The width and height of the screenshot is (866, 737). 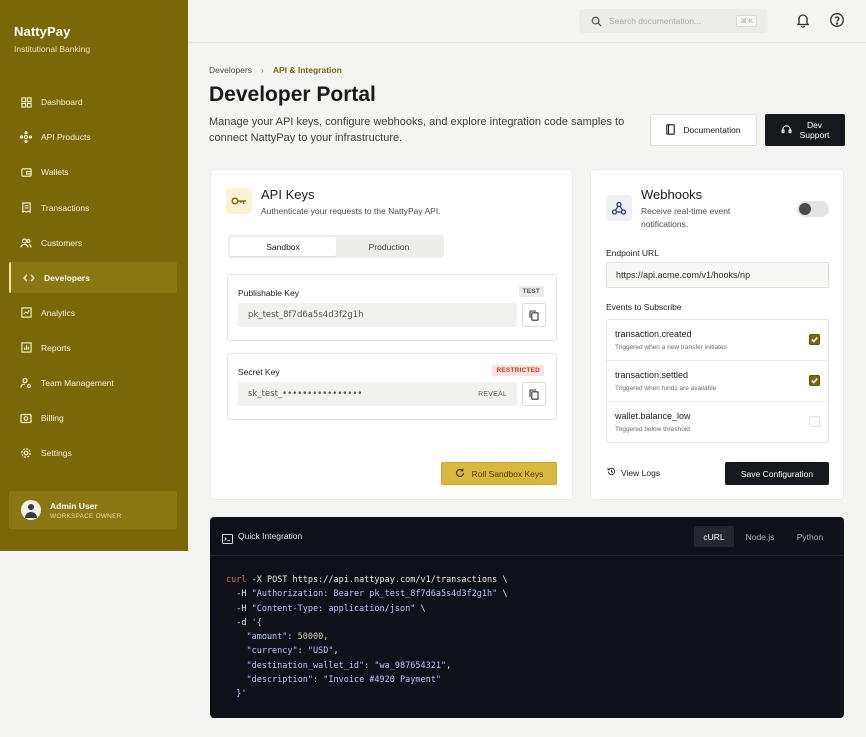 I want to click on sidebar-item-label: Billing, so click(x=52, y=418).